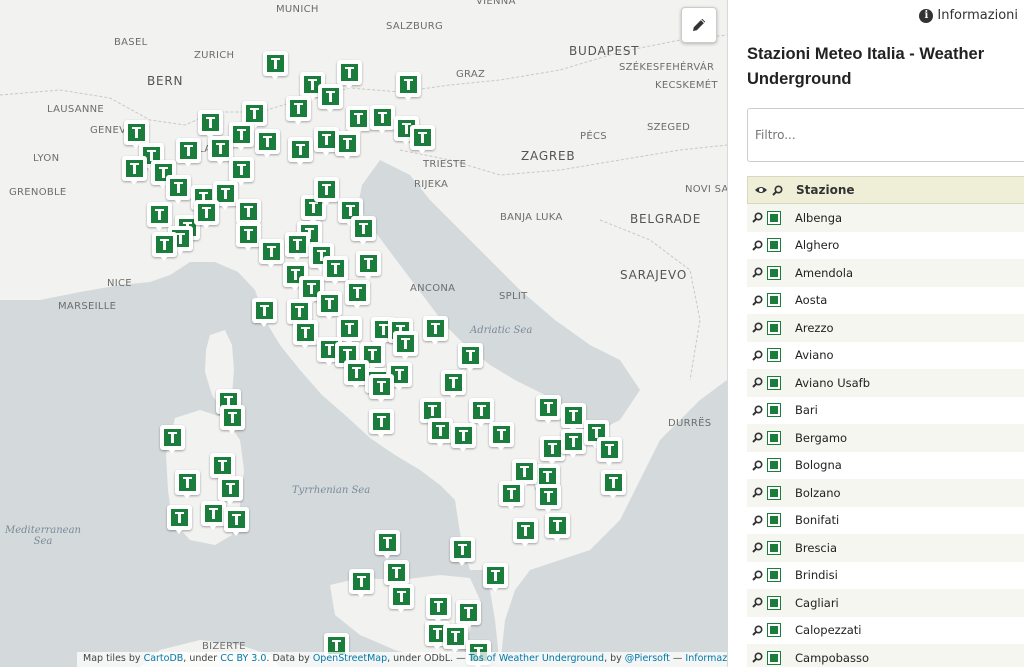  What do you see at coordinates (832, 383) in the screenshot?
I see `station-name: Aviano Usafb` at bounding box center [832, 383].